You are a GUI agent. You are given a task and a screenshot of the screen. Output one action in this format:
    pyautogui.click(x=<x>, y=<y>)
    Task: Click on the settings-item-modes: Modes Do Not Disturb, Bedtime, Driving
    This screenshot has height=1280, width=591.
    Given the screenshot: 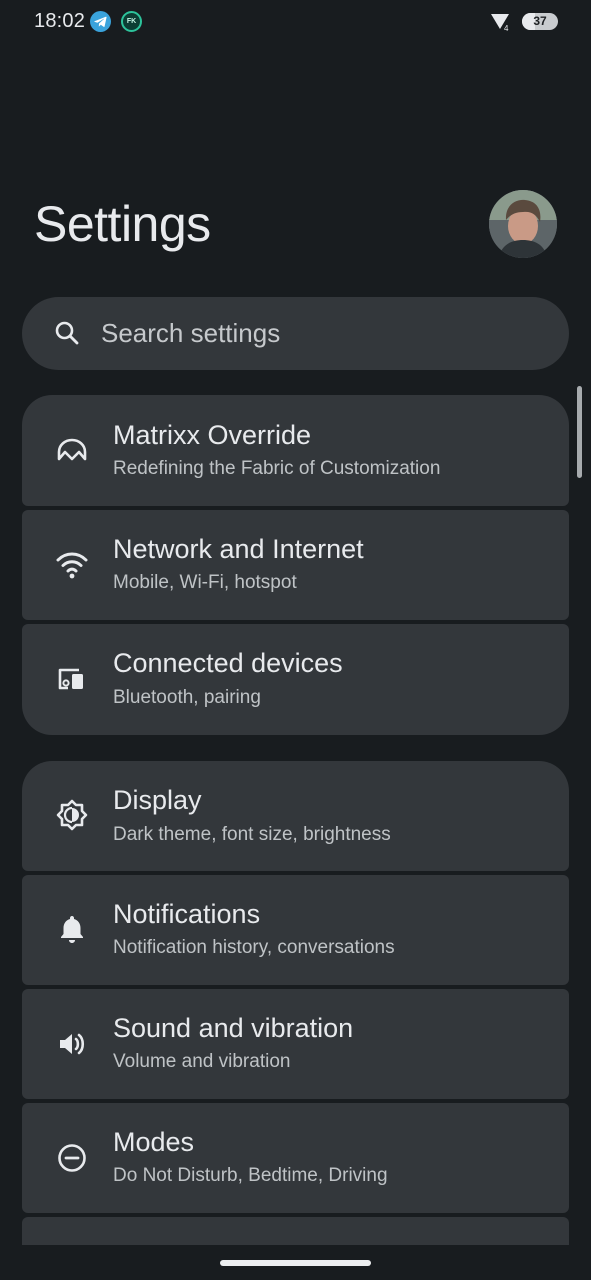 What is the action you would take?
    pyautogui.click(x=295, y=1158)
    